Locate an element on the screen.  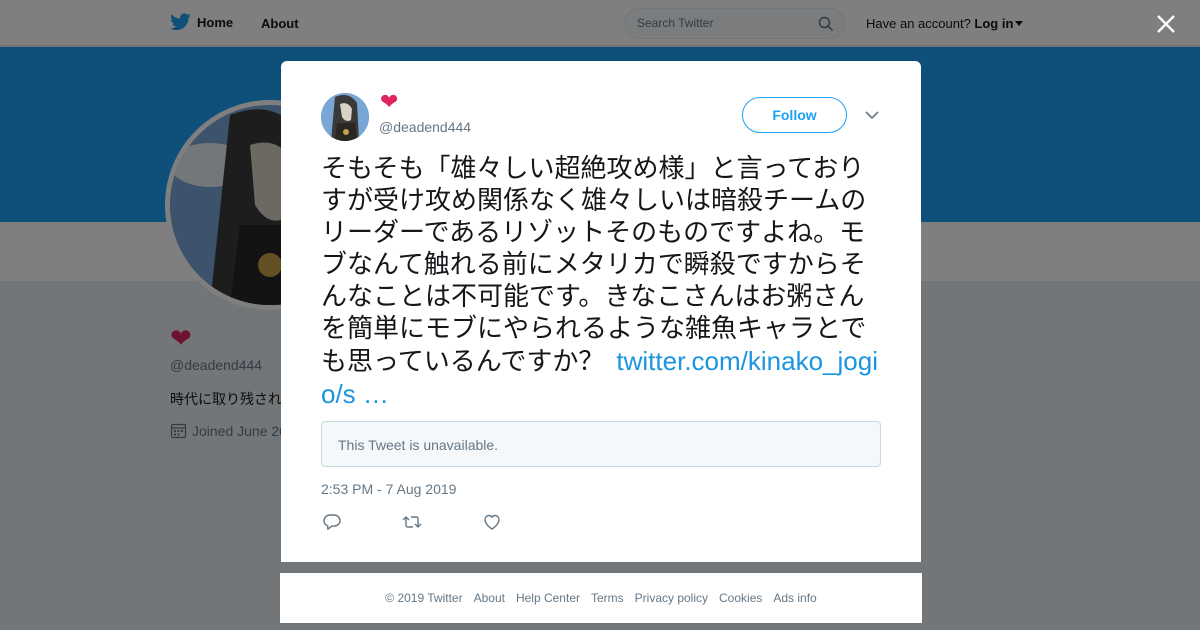
retweet-button is located at coordinates (412, 522).